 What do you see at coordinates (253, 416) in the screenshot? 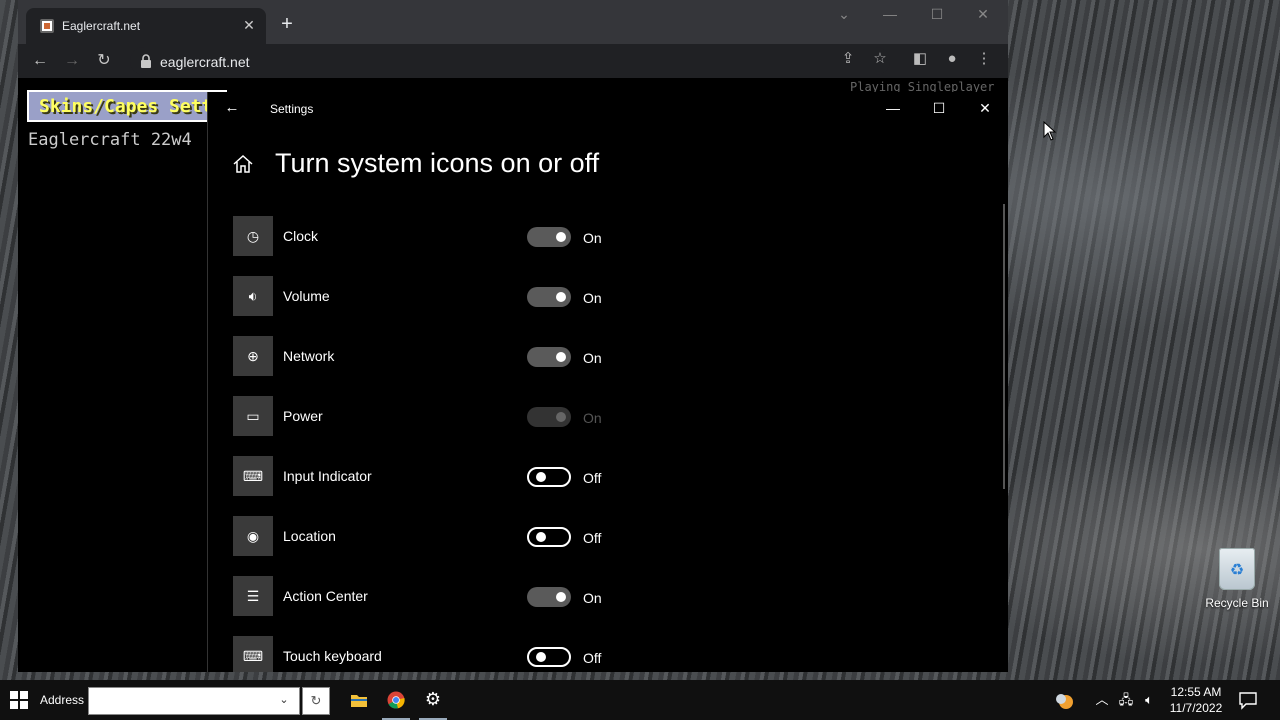
I see `battery-icon: ▭` at bounding box center [253, 416].